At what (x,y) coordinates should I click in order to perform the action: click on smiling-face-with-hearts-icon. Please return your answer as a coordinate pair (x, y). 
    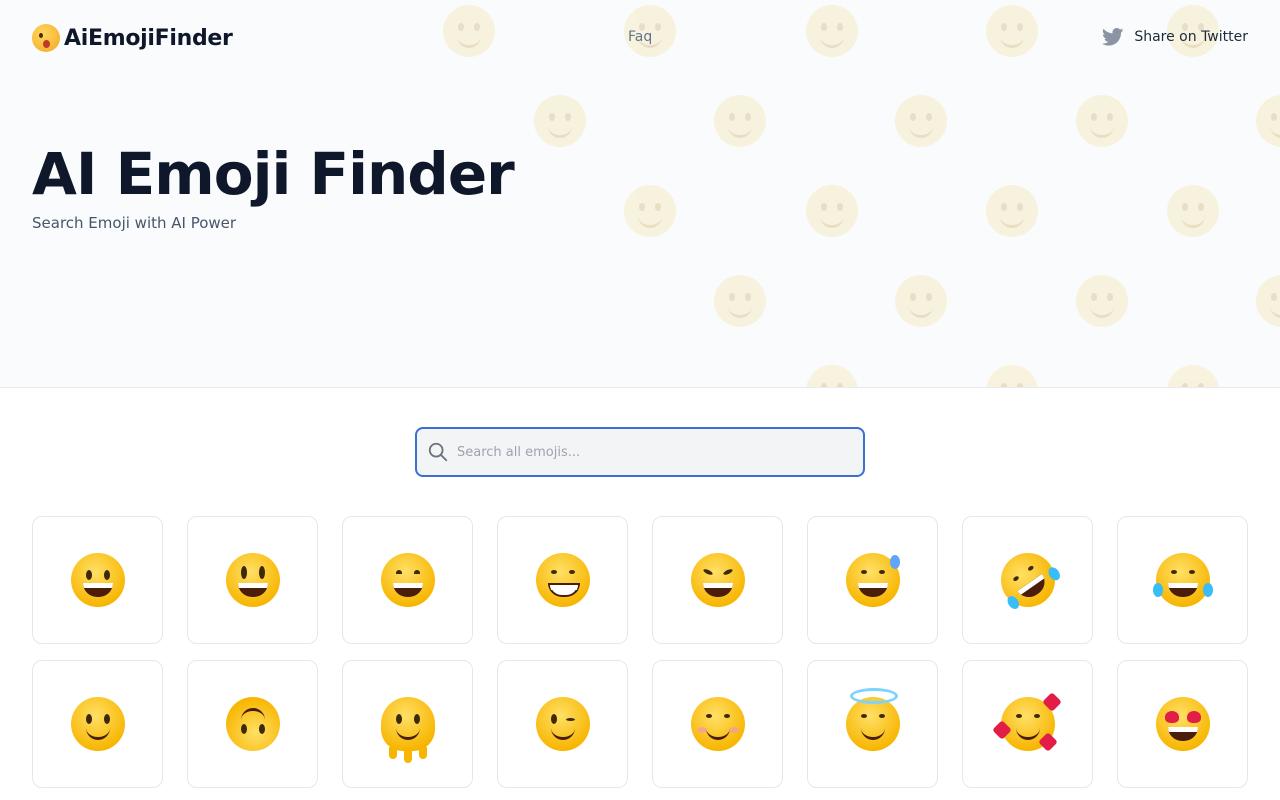
    Looking at the image, I should click on (1026, 722).